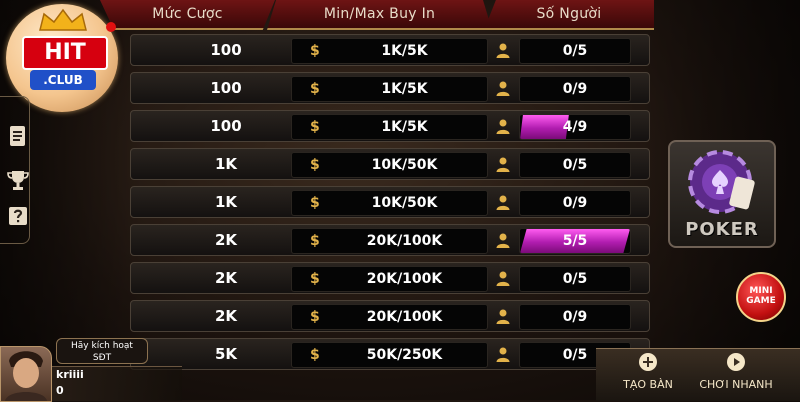 The image size is (800, 402). I want to click on help-icon, so click(18, 216).